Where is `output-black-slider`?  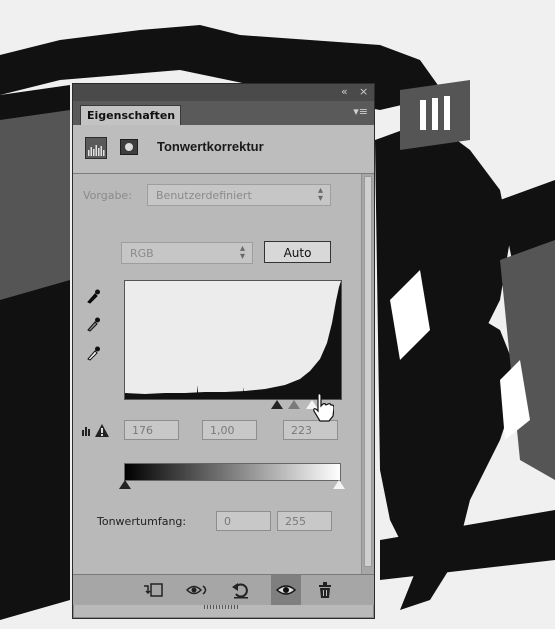
output-black-slider is located at coordinates (125, 484).